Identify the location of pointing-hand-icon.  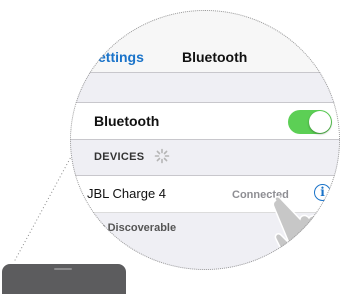
(303, 233).